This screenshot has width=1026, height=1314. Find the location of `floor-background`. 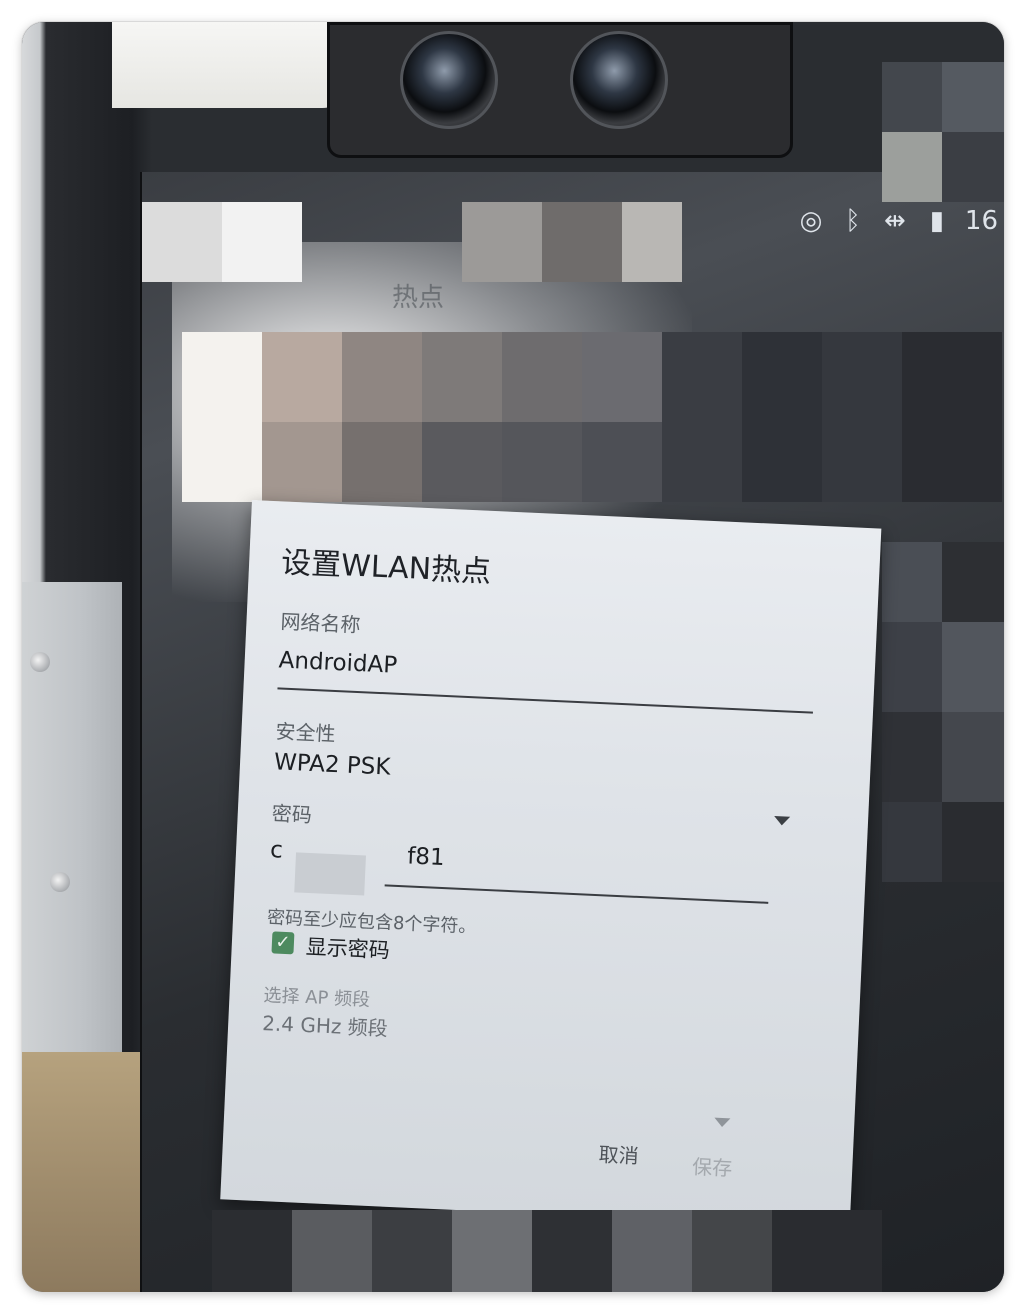

floor-background is located at coordinates (87, 1172).